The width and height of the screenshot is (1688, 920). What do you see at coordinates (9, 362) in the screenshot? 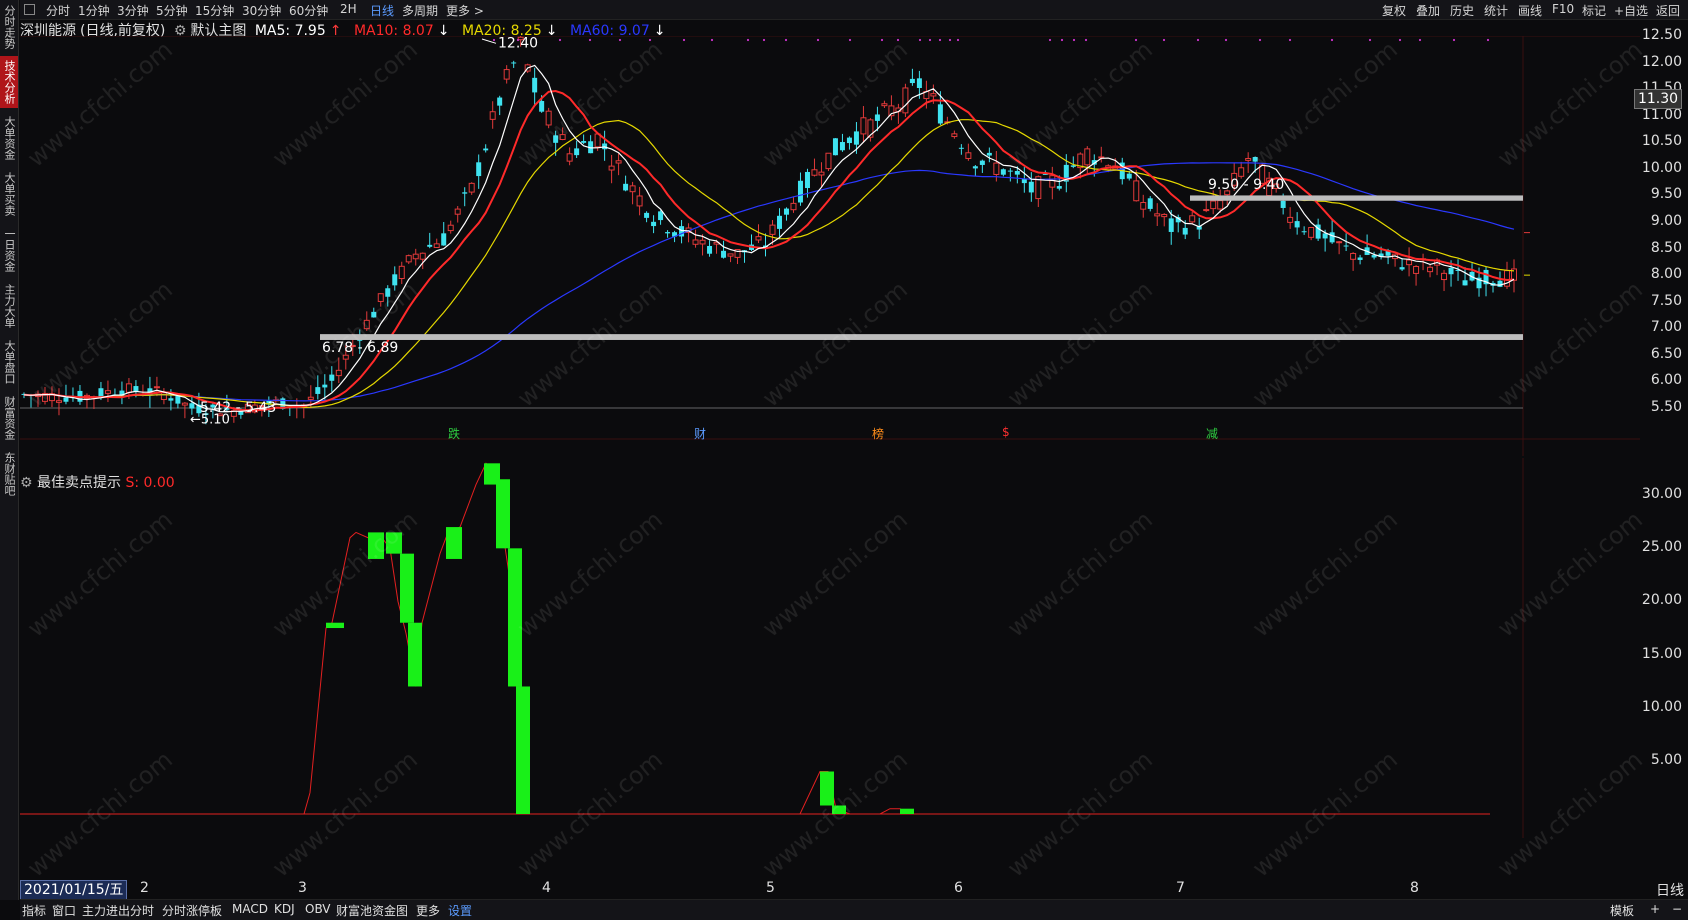
I see `sidebar-item-order-book: 大单盘口` at bounding box center [9, 362].